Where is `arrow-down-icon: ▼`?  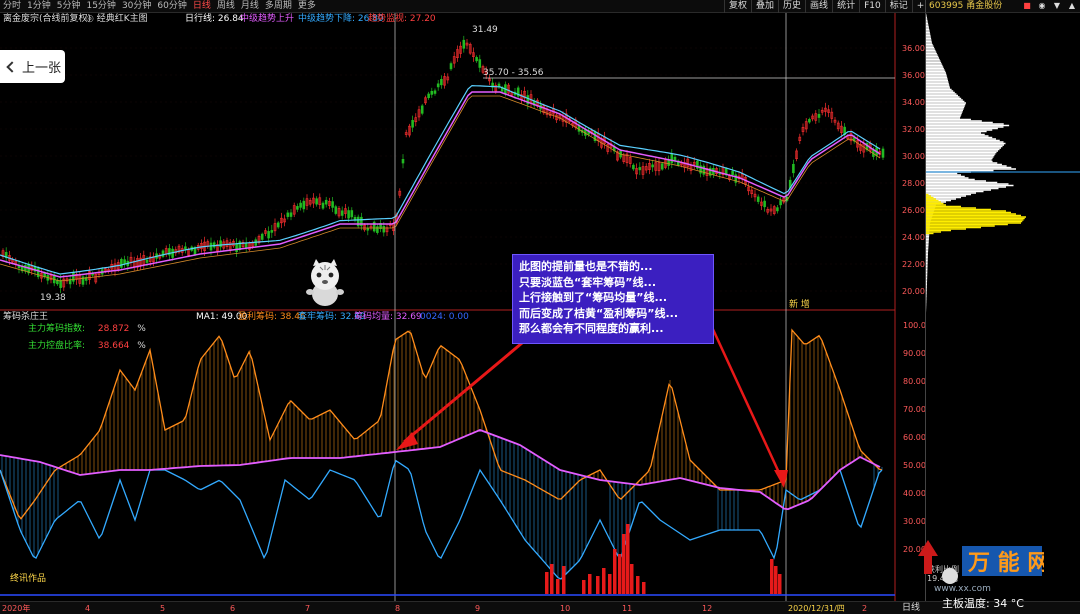
arrow-down-icon: ▼ is located at coordinates (1057, 6).